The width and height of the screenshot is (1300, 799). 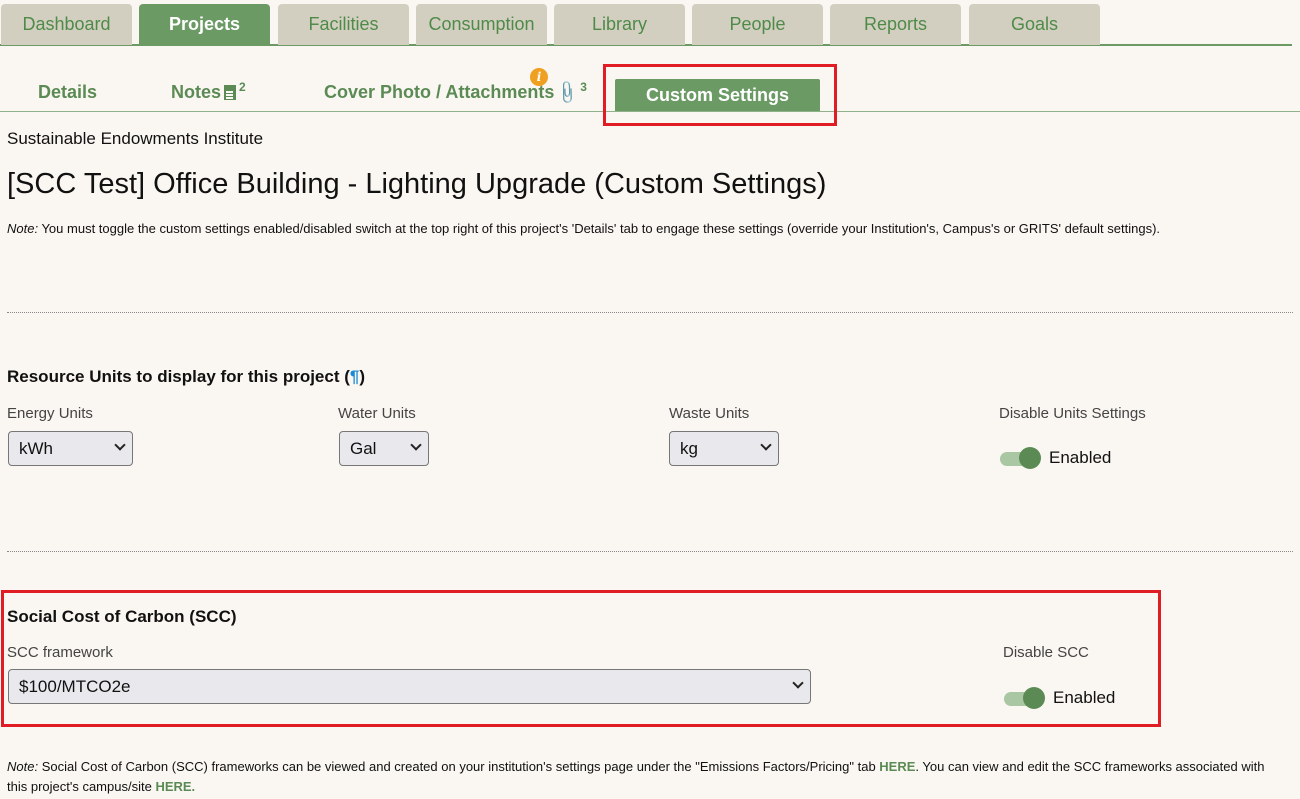 What do you see at coordinates (897, 766) in the screenshot?
I see `settings-here-link: HERE` at bounding box center [897, 766].